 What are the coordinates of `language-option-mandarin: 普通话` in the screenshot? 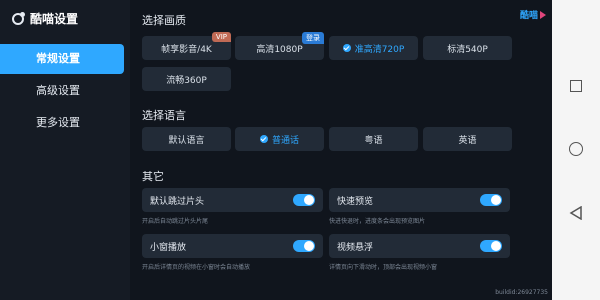 It's located at (279, 139).